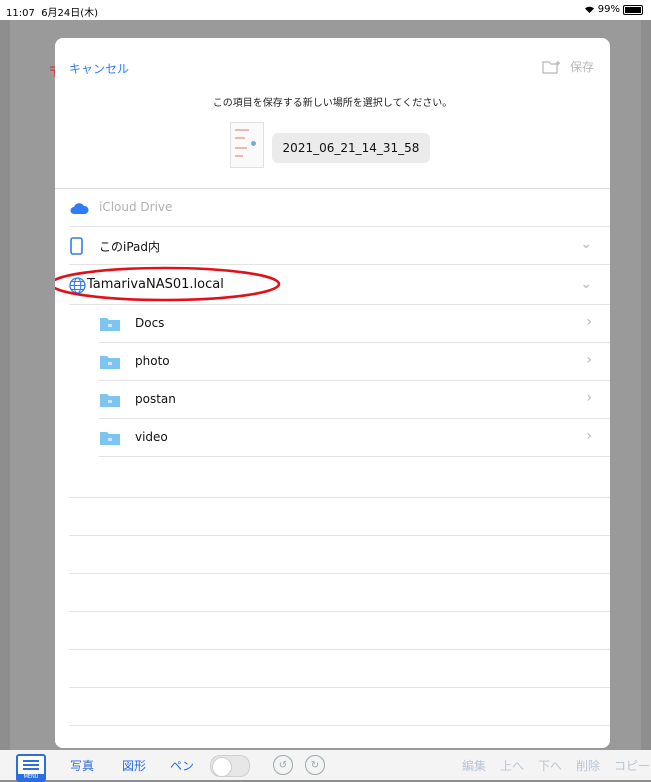 The width and height of the screenshot is (651, 782). What do you see at coordinates (20, 13) in the screenshot?
I see `time-text: 11:07` at bounding box center [20, 13].